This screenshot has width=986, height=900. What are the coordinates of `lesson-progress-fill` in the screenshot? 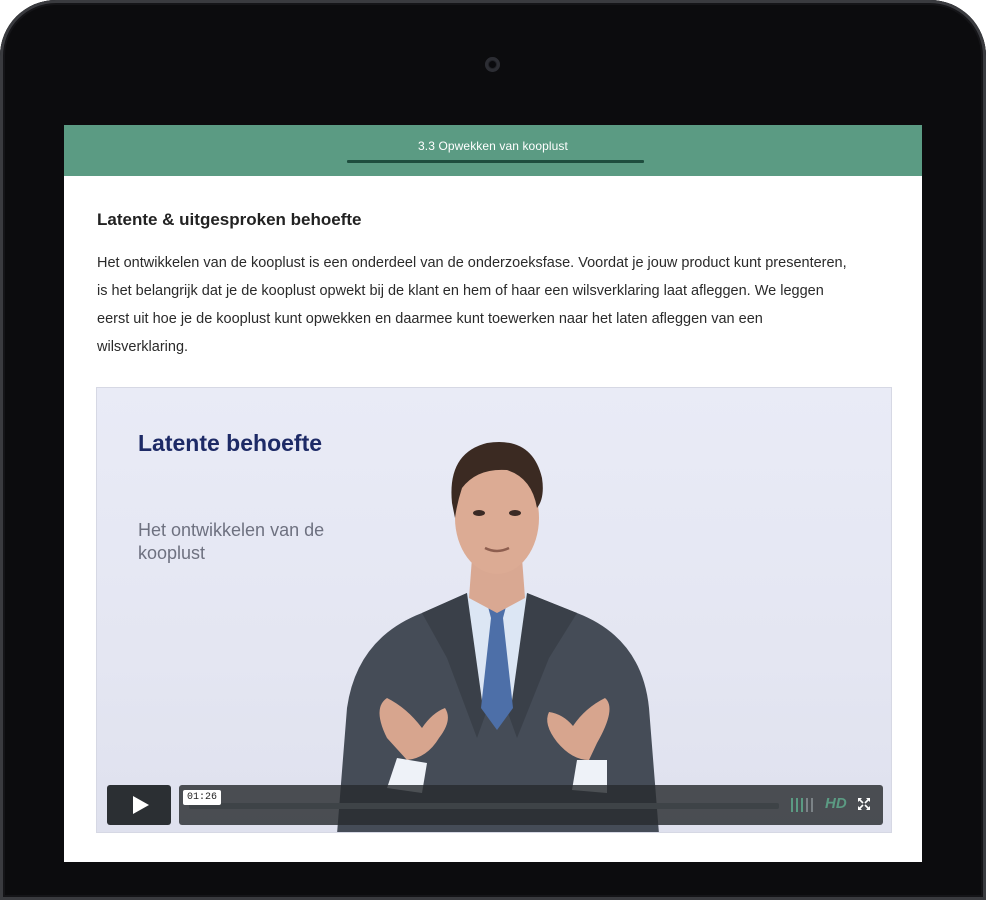 It's located at (495, 161).